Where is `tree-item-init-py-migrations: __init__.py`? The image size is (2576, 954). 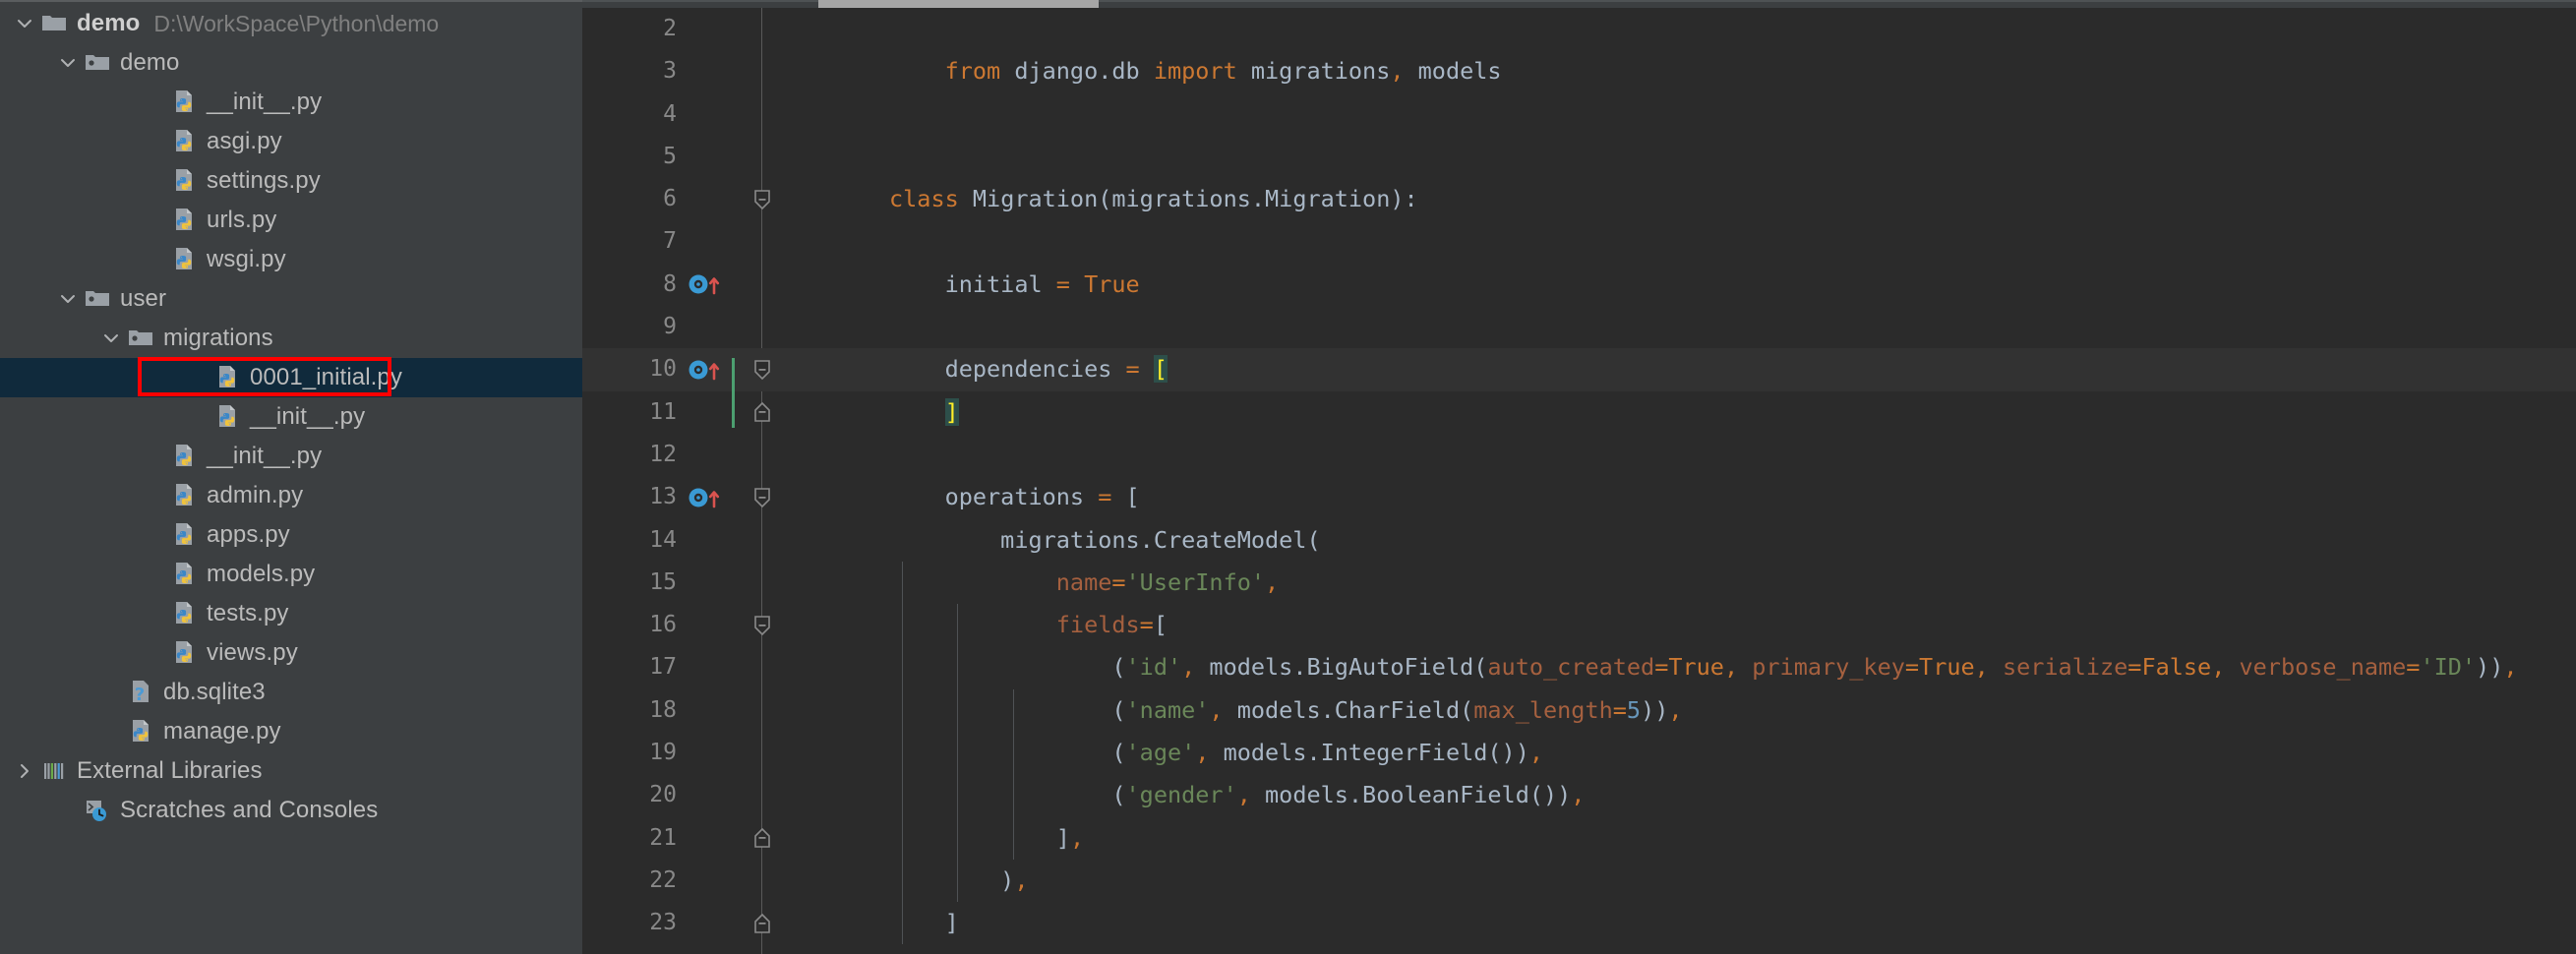 tree-item-init-py-migrations: __init__.py is located at coordinates (291, 417).